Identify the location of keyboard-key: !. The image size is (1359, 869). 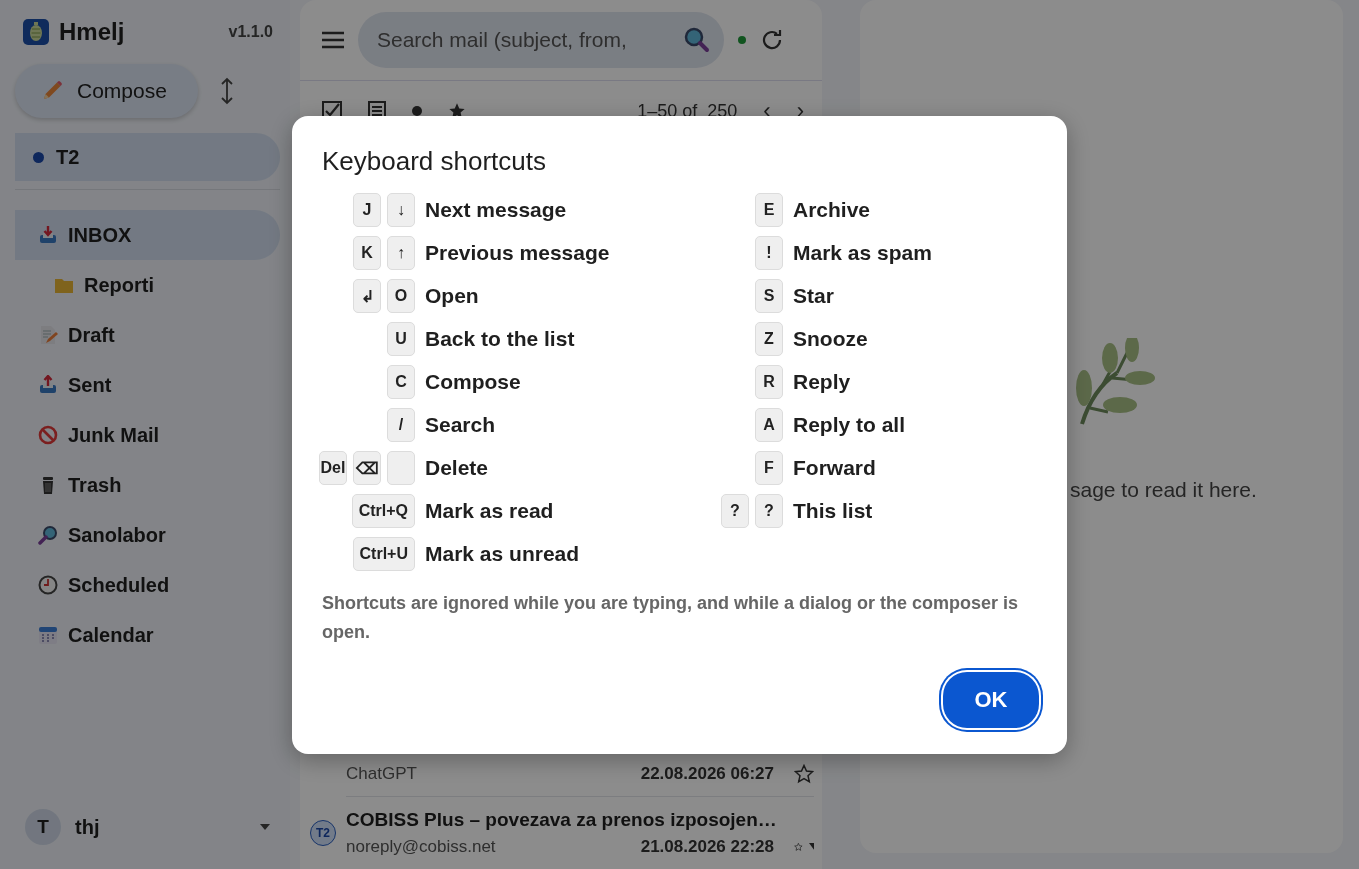
(769, 253).